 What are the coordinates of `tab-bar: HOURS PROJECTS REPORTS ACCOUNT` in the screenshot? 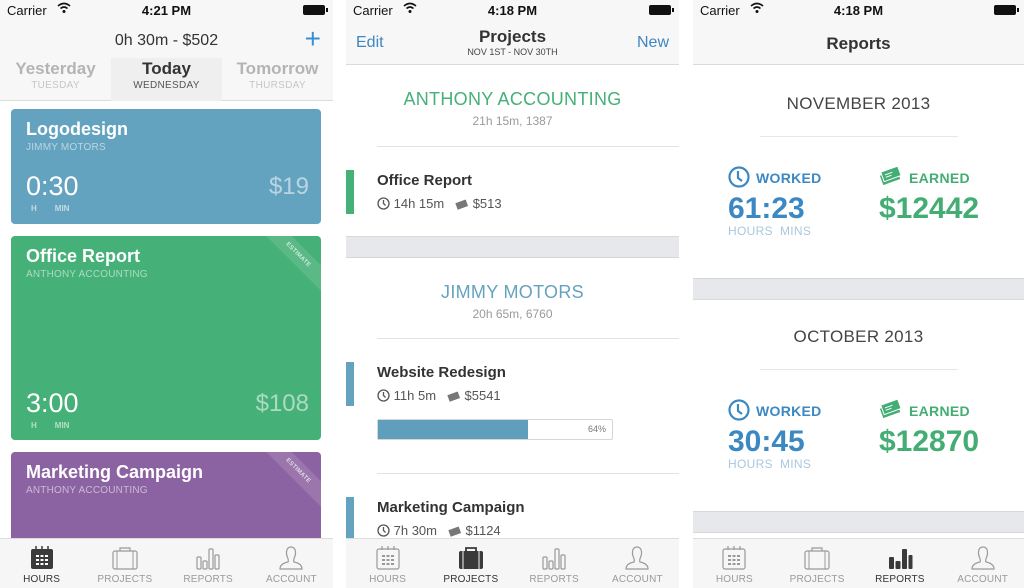 It's located at (166, 563).